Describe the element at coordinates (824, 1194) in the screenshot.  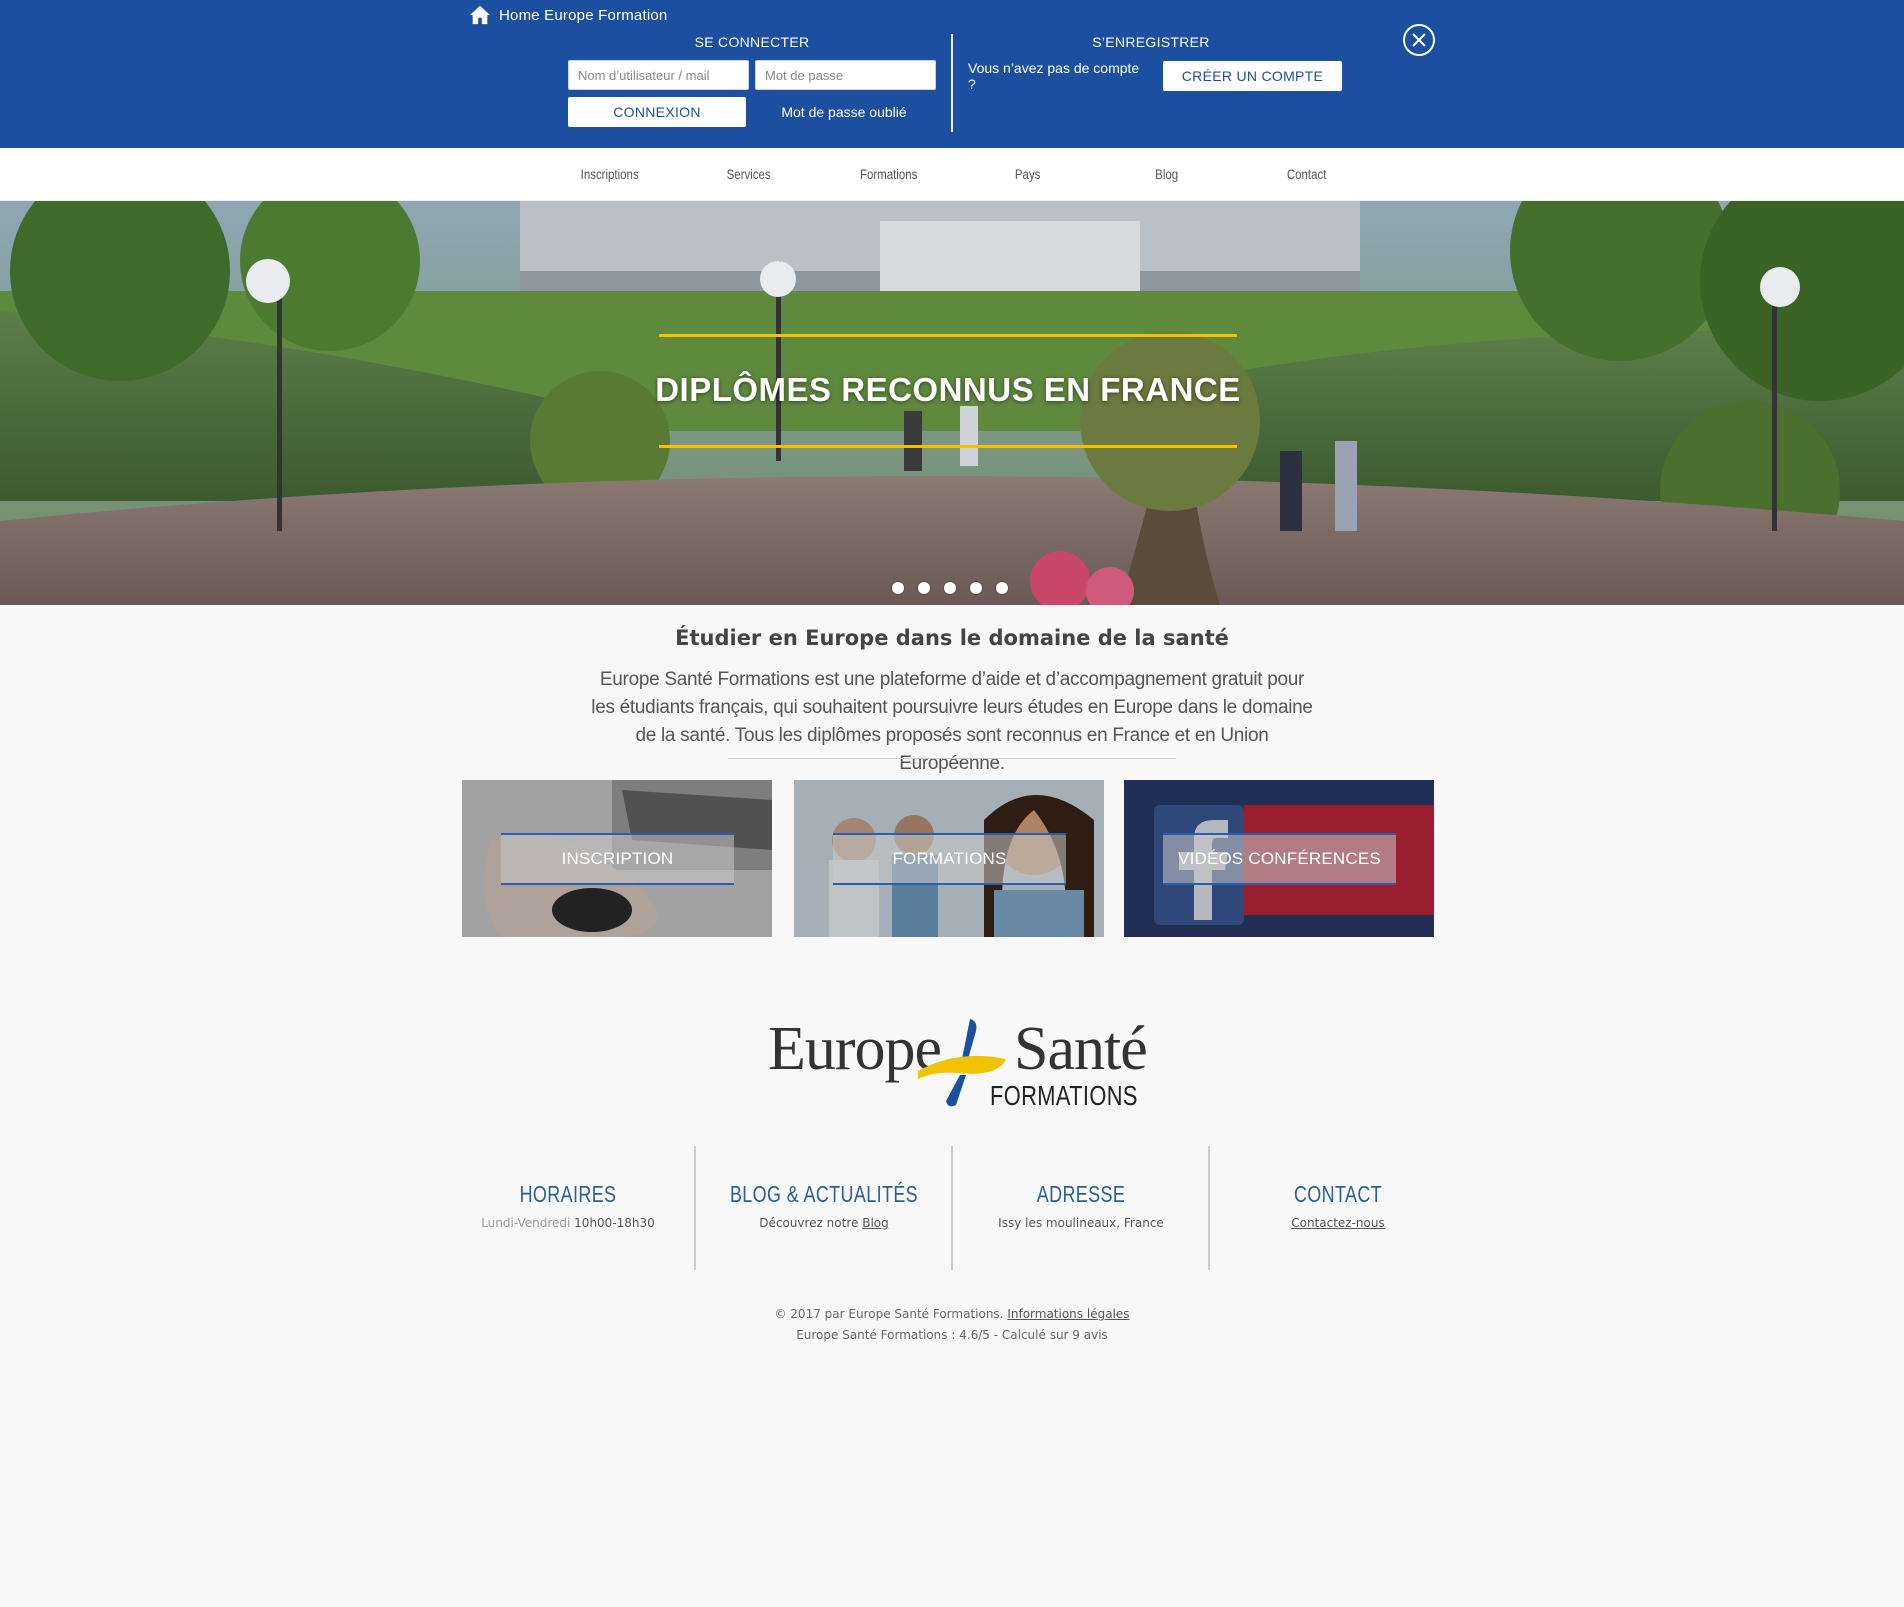
I see `footer-blog-title: BLOG & ACTUALITÉS` at that location.